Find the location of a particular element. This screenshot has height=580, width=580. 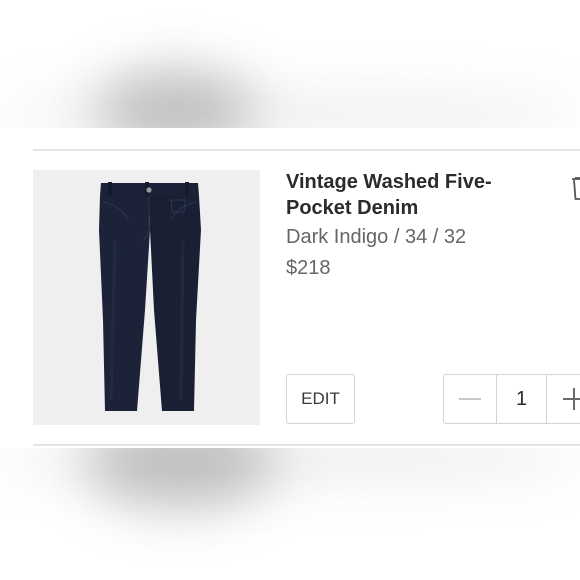

product-variant: Dark Indigo / 34 / 32 is located at coordinates (376, 237).